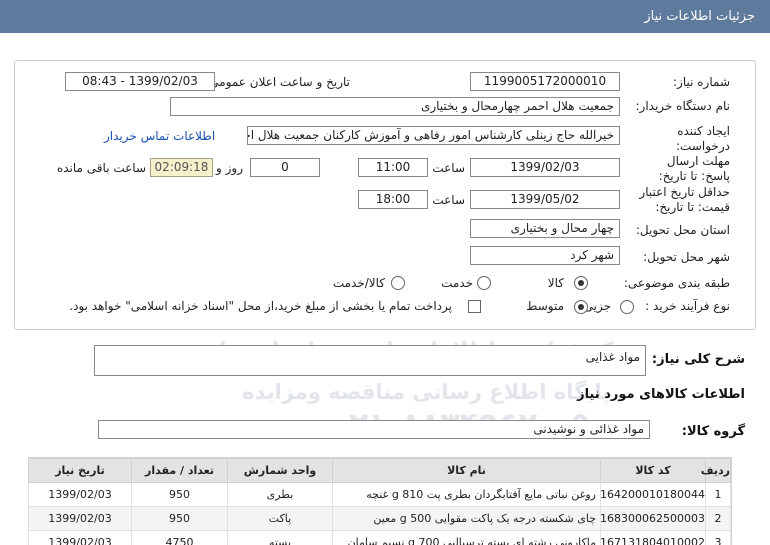 The height and width of the screenshot is (545, 770). I want to click on category-label: طبقه بندی موضوعی:, so click(676, 283).